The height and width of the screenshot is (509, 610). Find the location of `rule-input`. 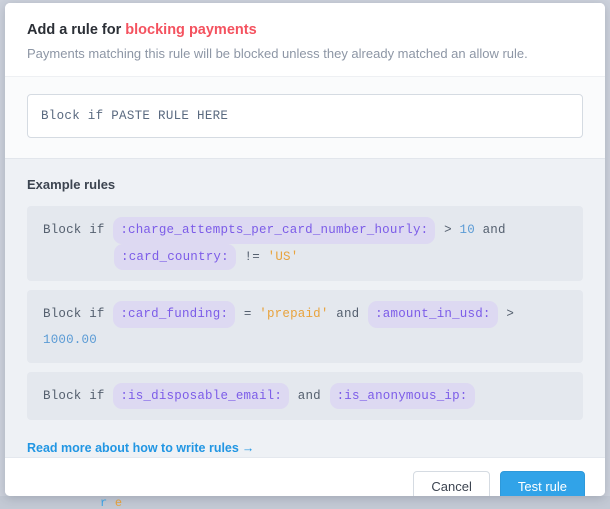

rule-input is located at coordinates (305, 116).